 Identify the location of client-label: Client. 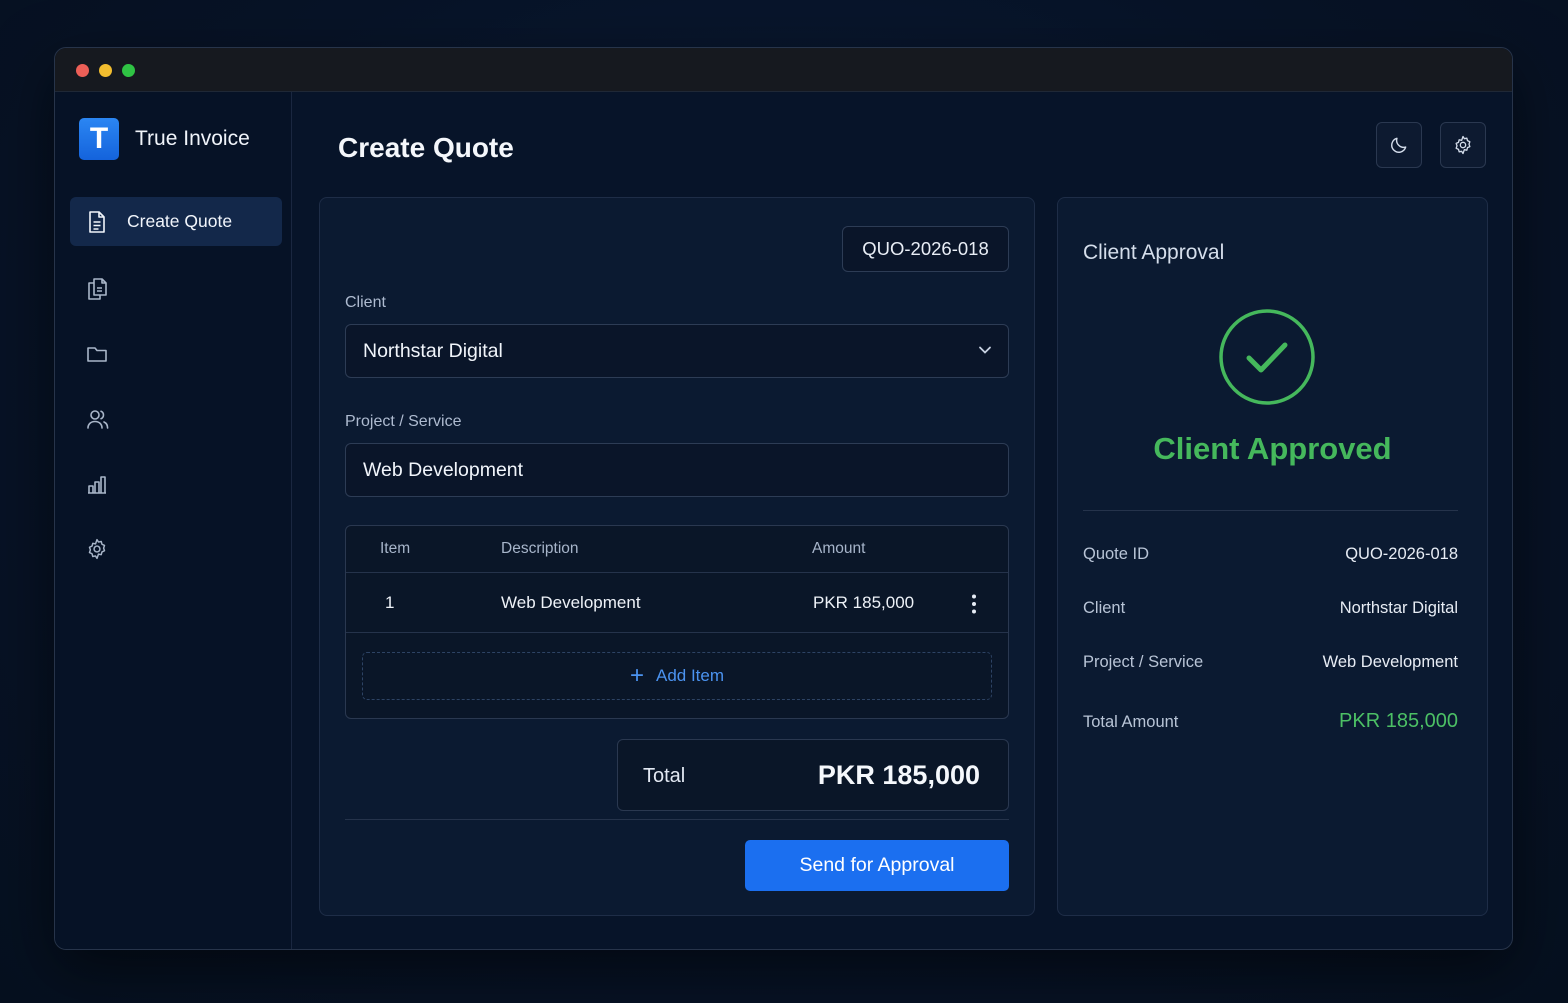
(365, 302).